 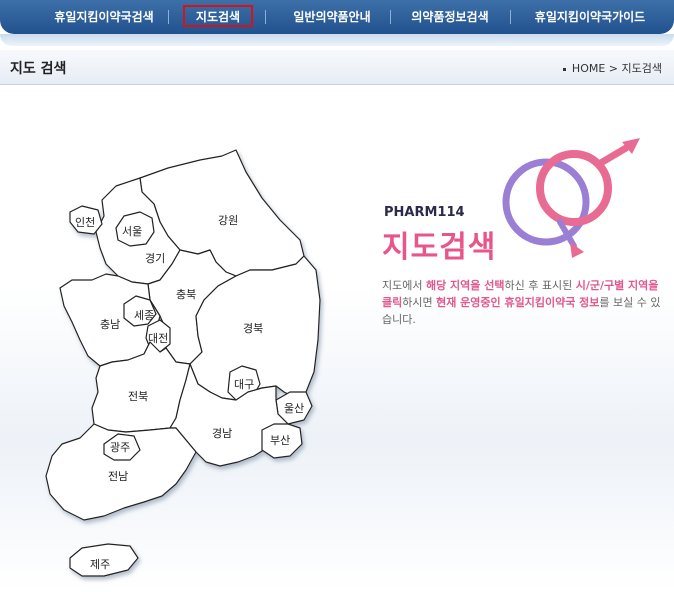 I want to click on brand-name: PHARM114, so click(x=424, y=212).